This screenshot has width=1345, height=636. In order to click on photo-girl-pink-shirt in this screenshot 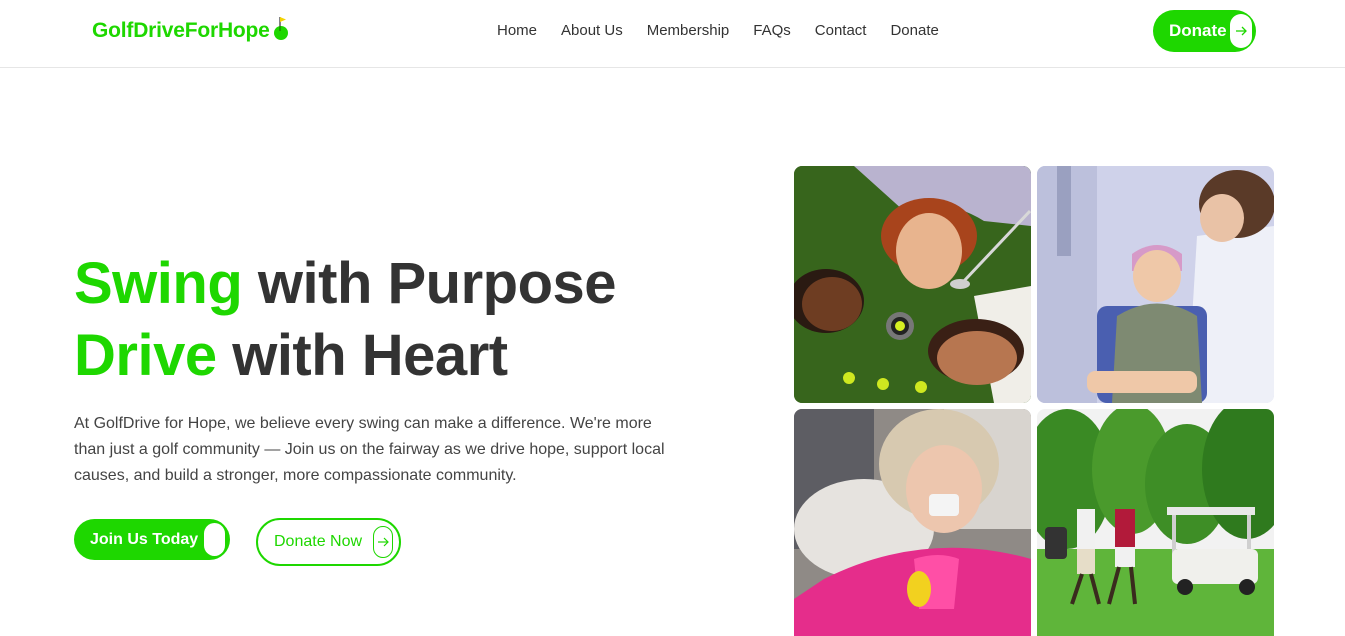, I will do `click(912, 522)`.